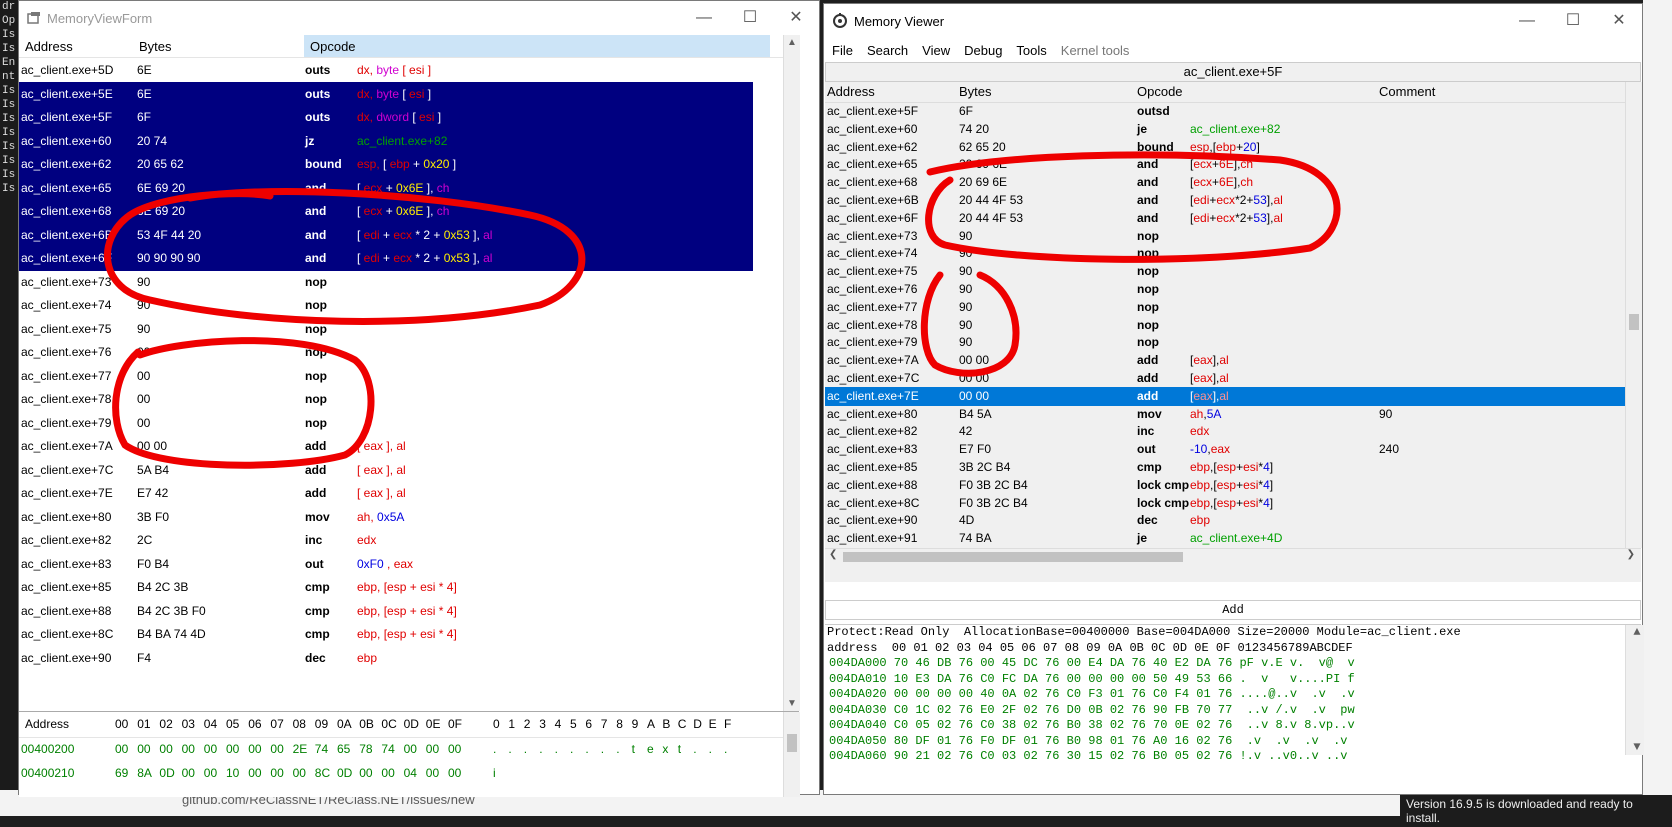  What do you see at coordinates (1233, 72) in the screenshot?
I see `address-bar: ac_client.exe+5F` at bounding box center [1233, 72].